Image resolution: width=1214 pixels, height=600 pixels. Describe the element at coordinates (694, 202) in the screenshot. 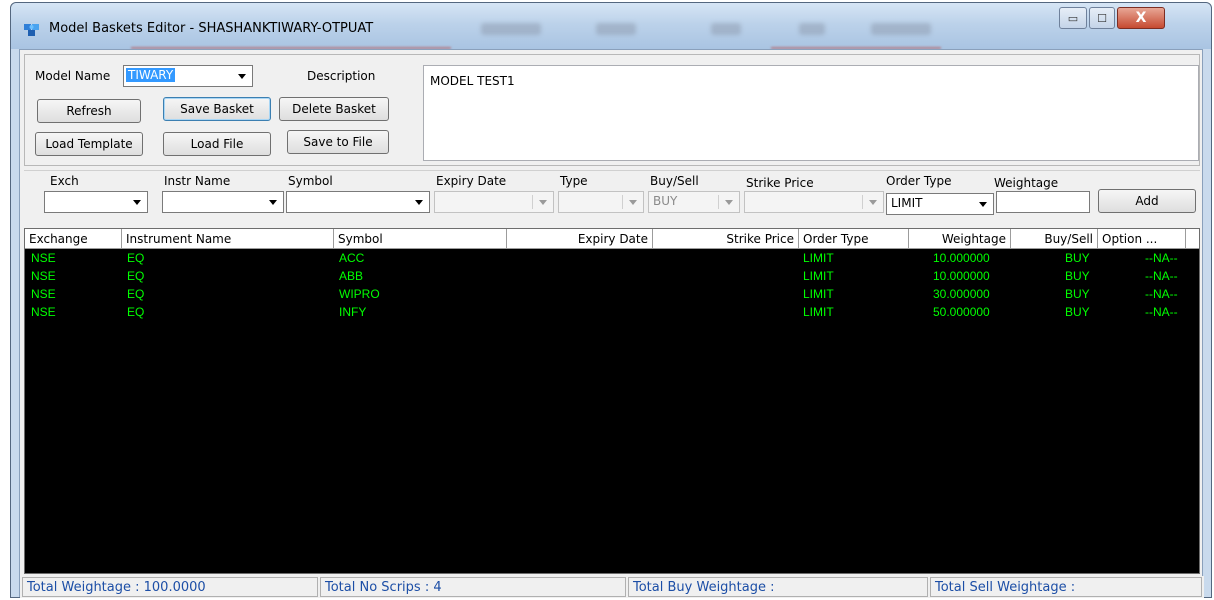

I see `buy-sell-dropdown: BUY` at that location.